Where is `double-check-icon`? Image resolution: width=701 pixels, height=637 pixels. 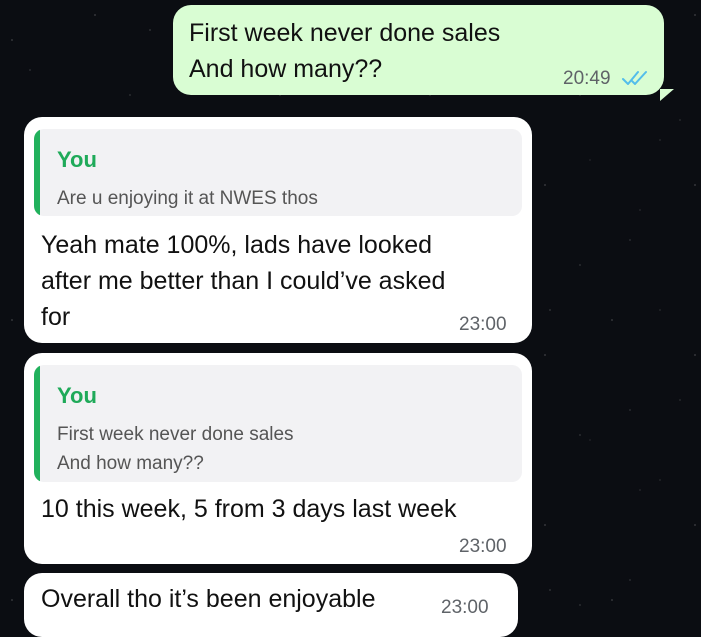 double-check-icon is located at coordinates (634, 78).